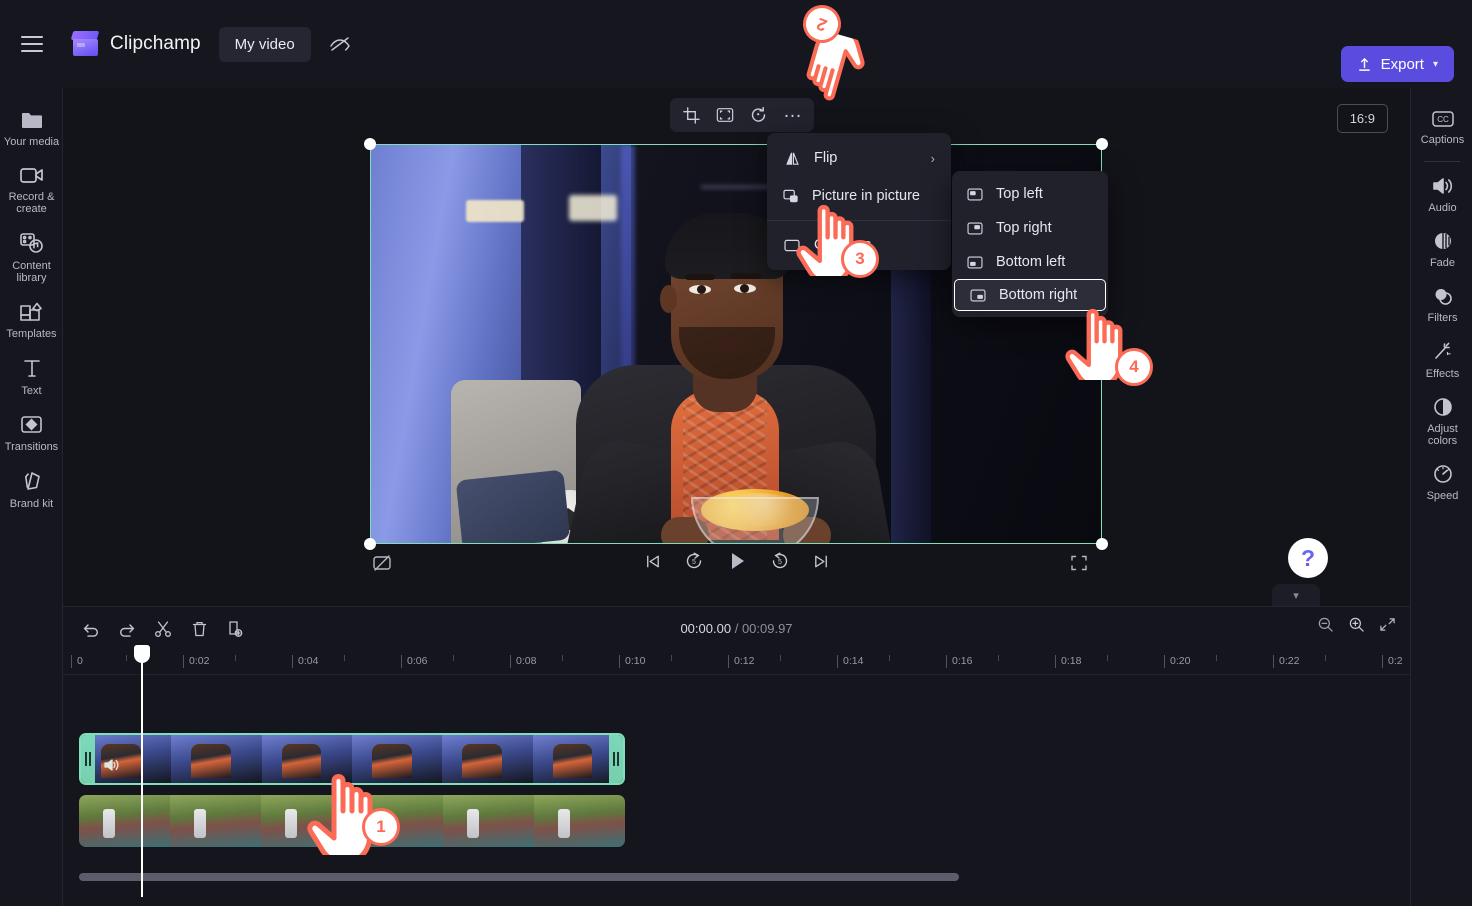  I want to click on clip-thumbnails, so click(352, 759).